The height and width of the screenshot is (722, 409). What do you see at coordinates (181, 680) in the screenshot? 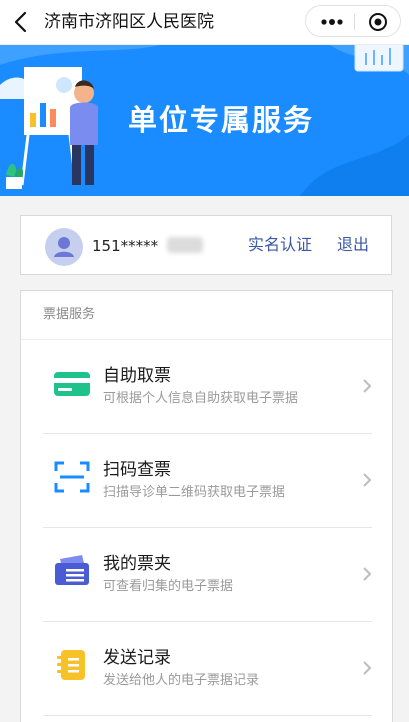
I see `service-desc: 发送给他人的电子票据记录` at bounding box center [181, 680].